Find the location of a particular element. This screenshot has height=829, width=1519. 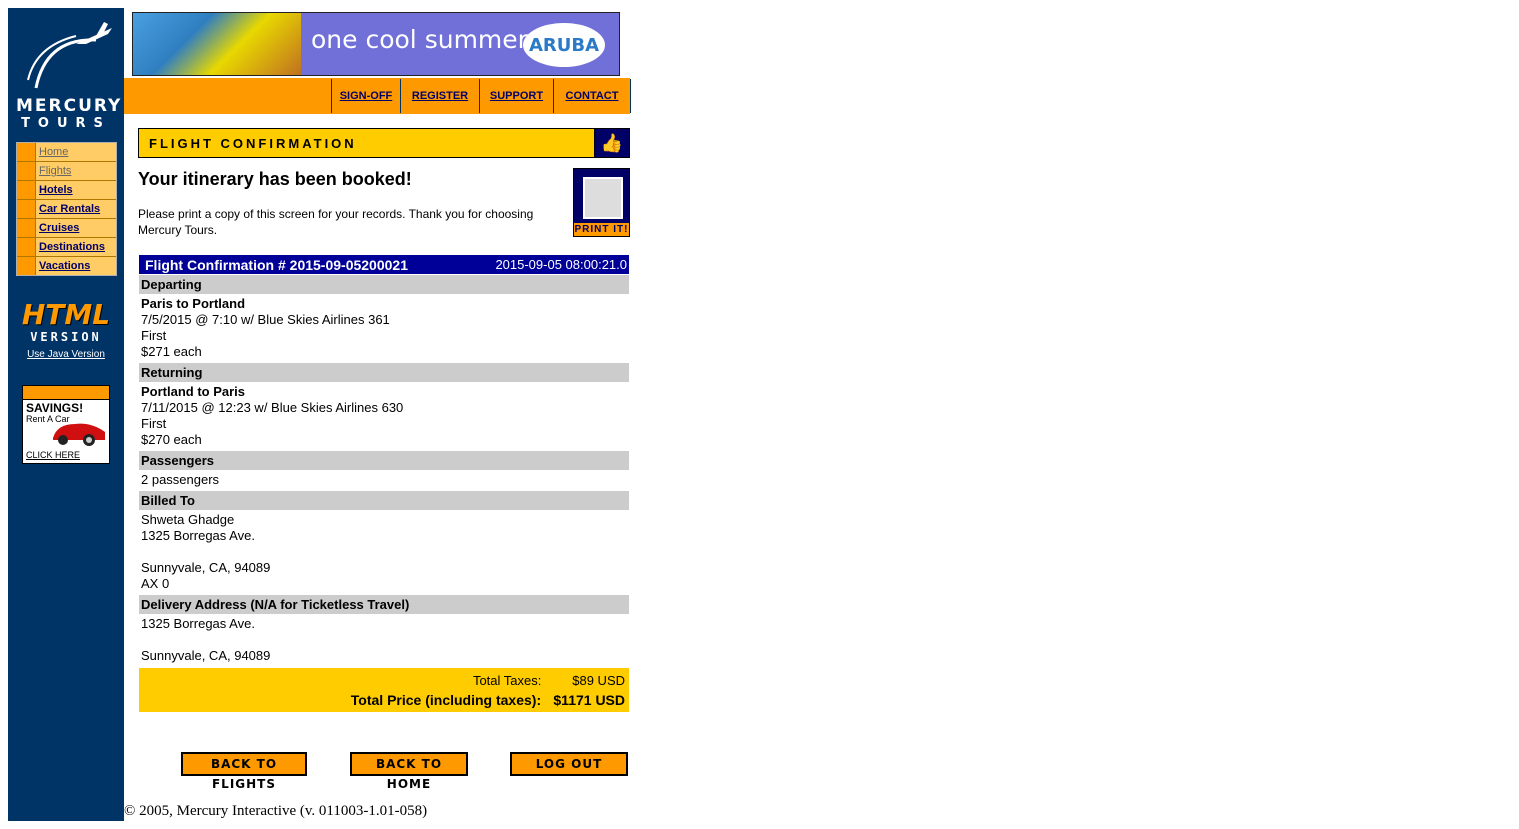

passengers-section-label: Passengers is located at coordinates (384, 460).